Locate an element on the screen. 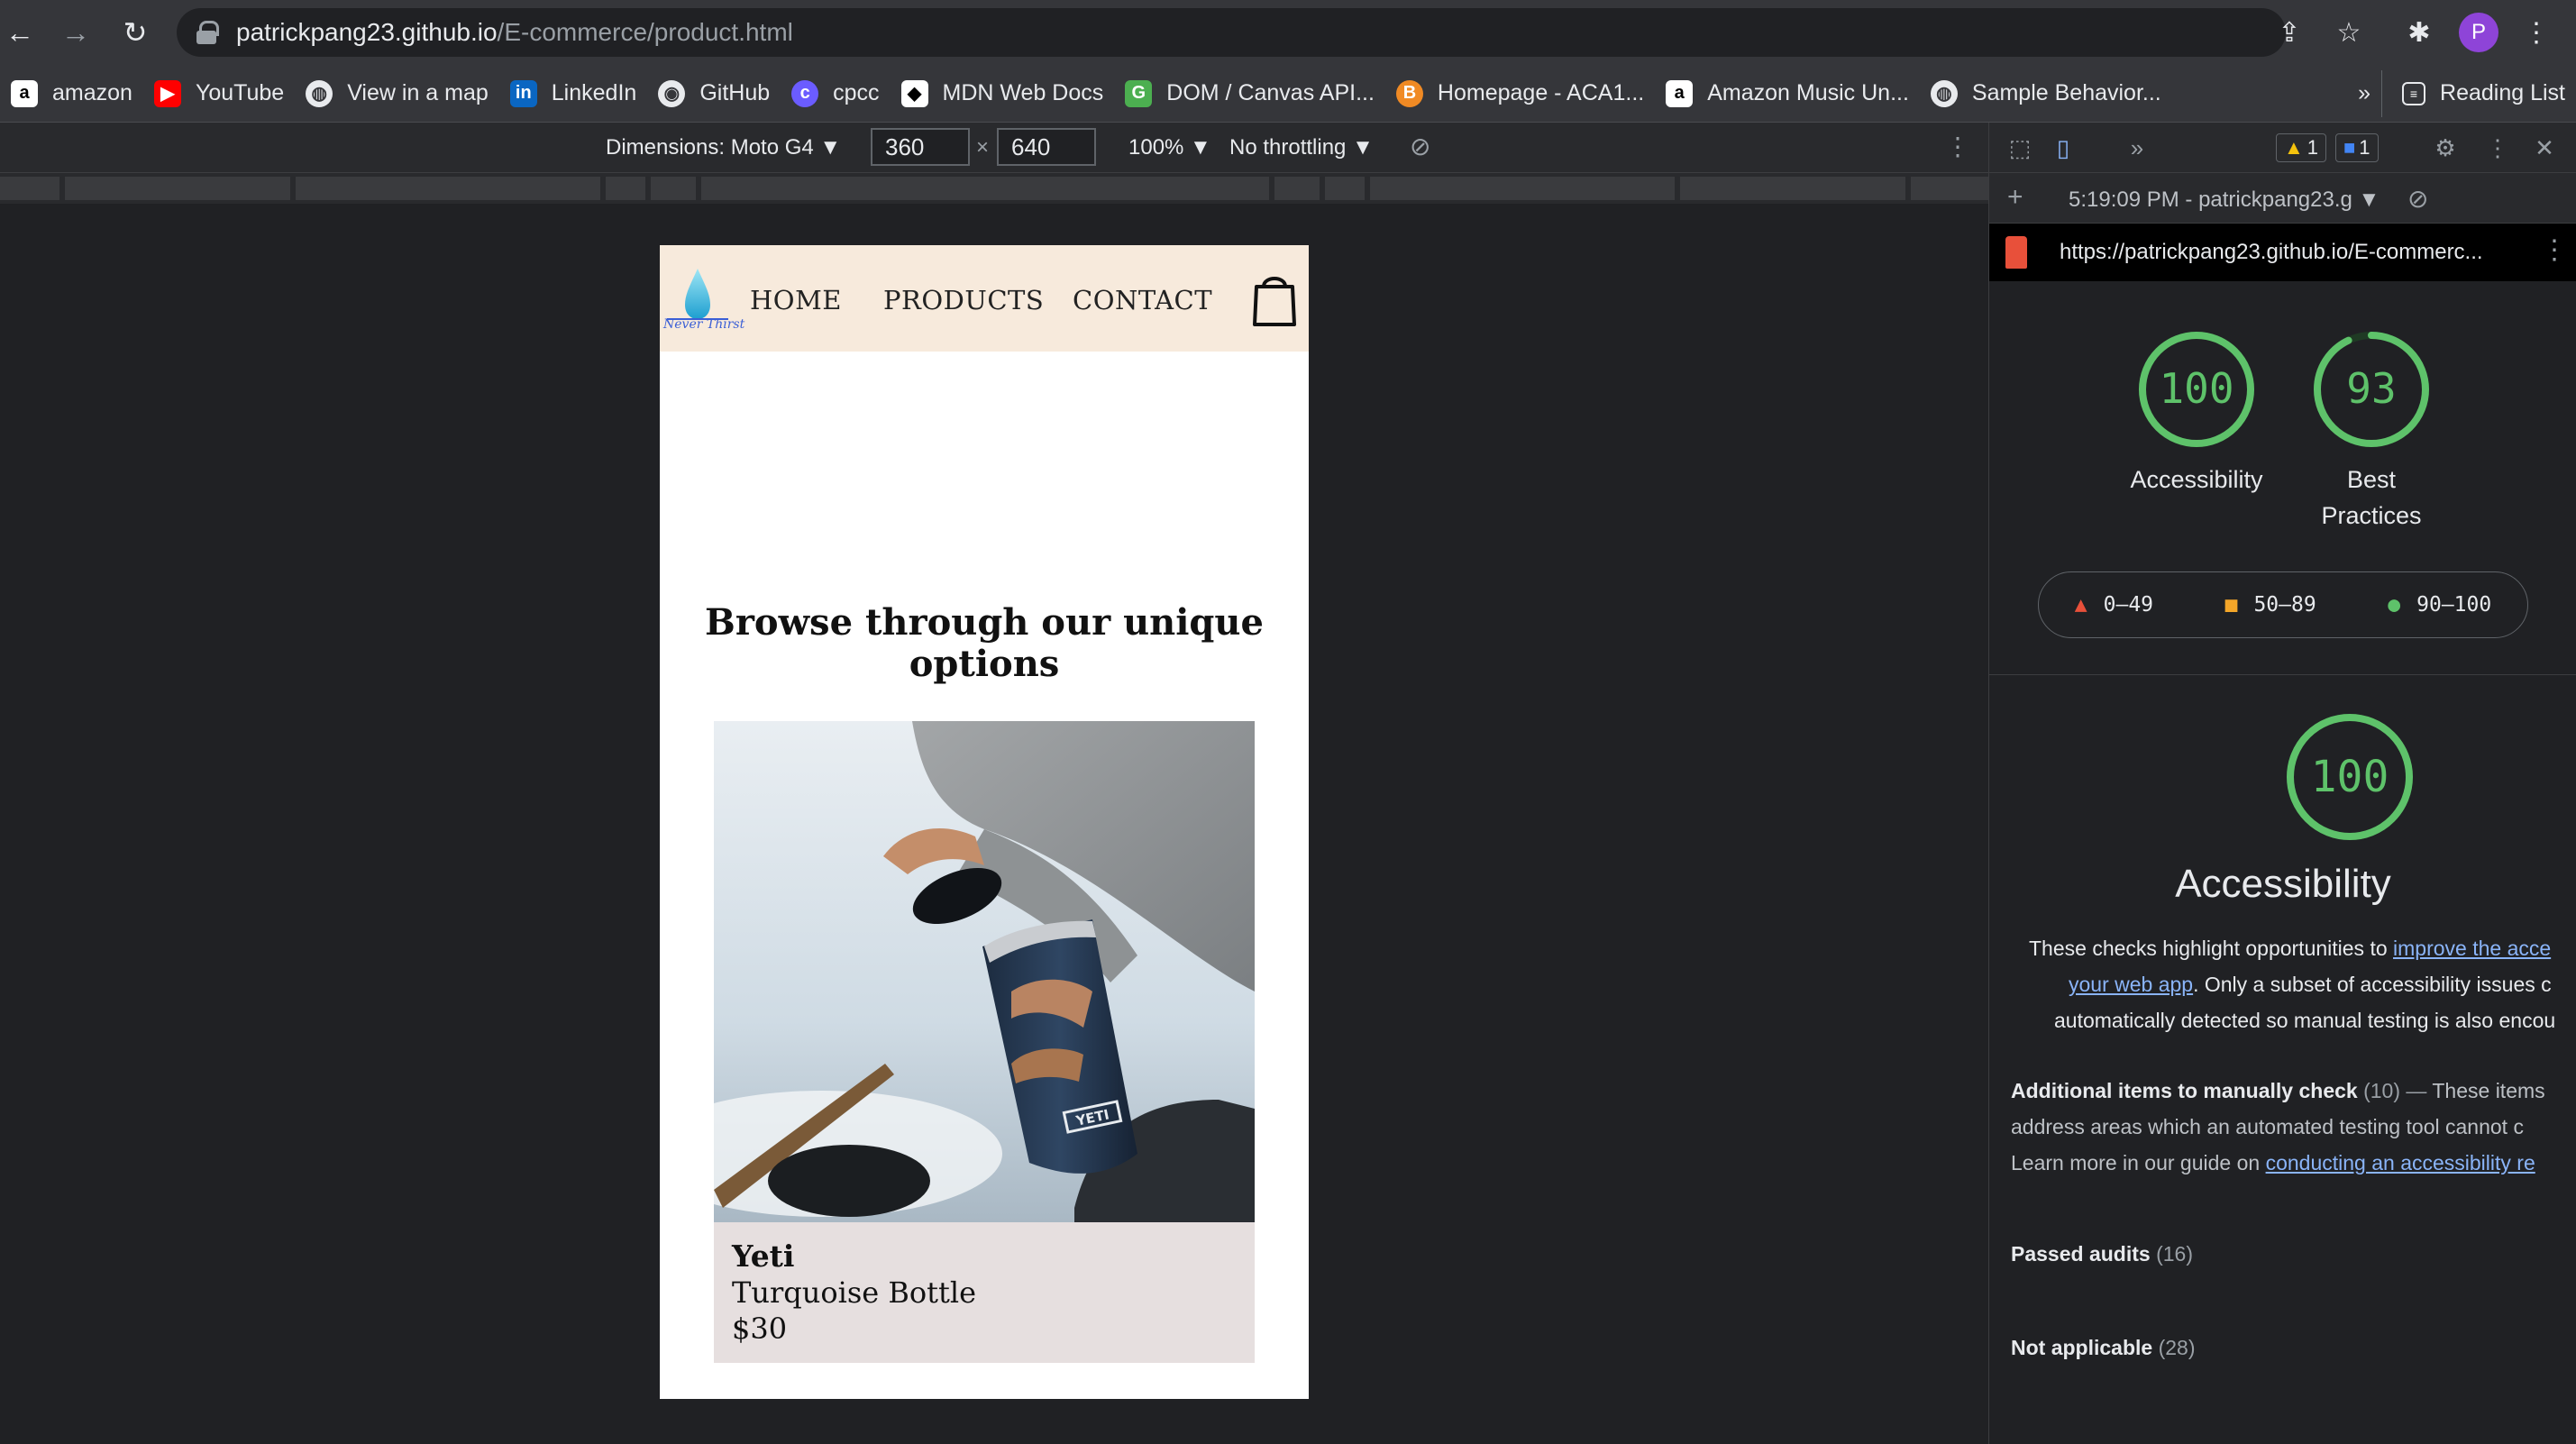 The width and height of the screenshot is (2576, 1444). youtube-icon: ▶ is located at coordinates (167, 93).